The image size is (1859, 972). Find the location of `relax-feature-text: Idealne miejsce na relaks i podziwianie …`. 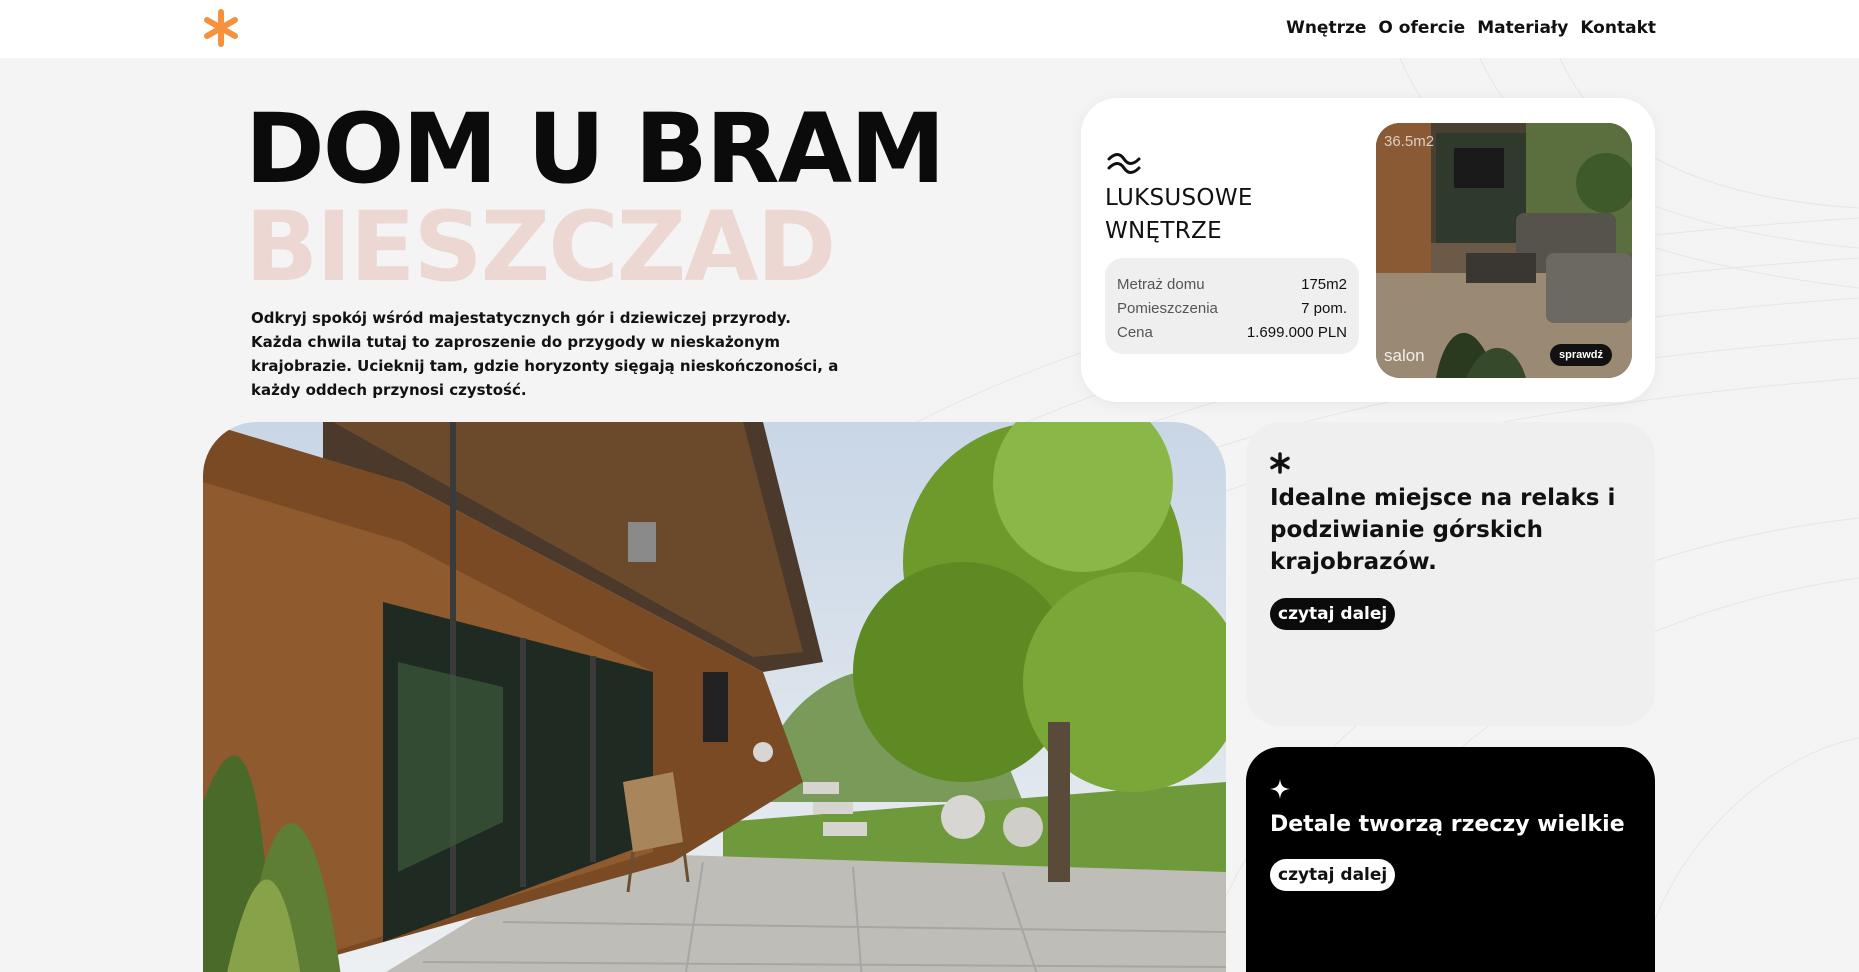

relax-feature-text: Idealne miejsce na relaks i podziwianie … is located at coordinates (1443, 530).